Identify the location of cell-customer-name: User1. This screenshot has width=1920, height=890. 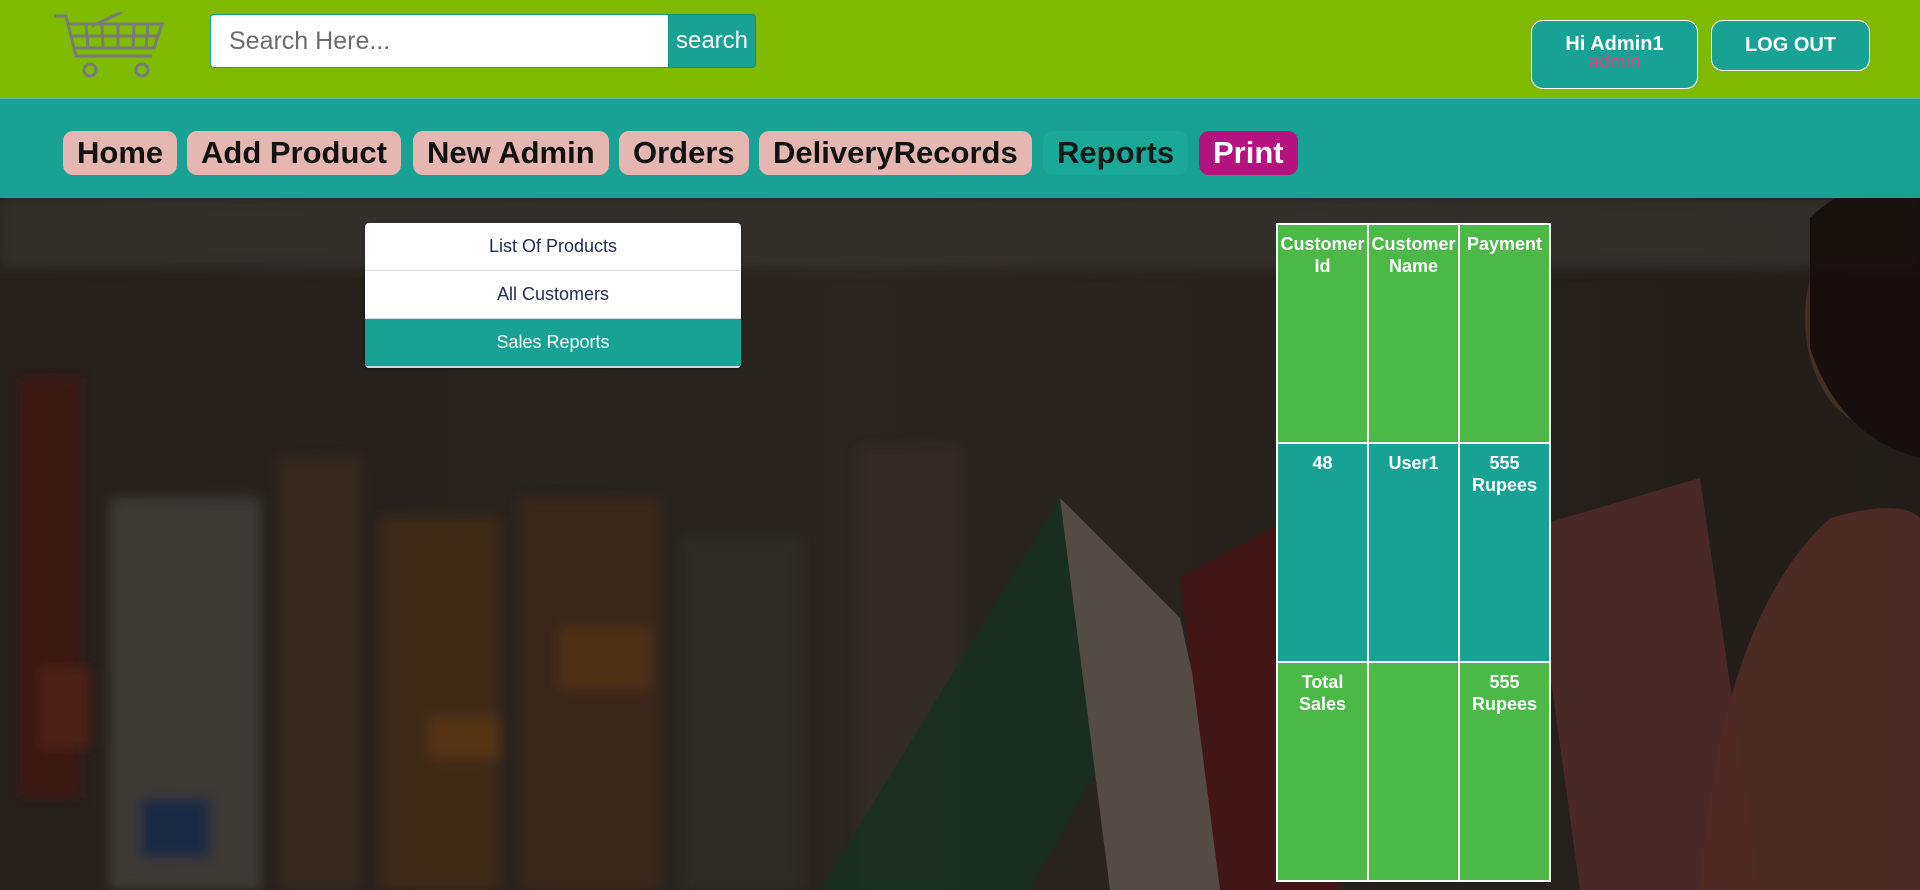
(1413, 552).